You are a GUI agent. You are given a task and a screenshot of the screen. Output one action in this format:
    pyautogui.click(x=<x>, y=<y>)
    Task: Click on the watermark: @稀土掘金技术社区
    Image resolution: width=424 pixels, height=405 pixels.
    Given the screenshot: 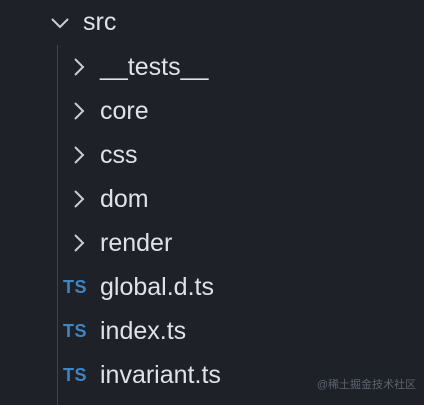 What is the action you would take?
    pyautogui.click(x=366, y=385)
    